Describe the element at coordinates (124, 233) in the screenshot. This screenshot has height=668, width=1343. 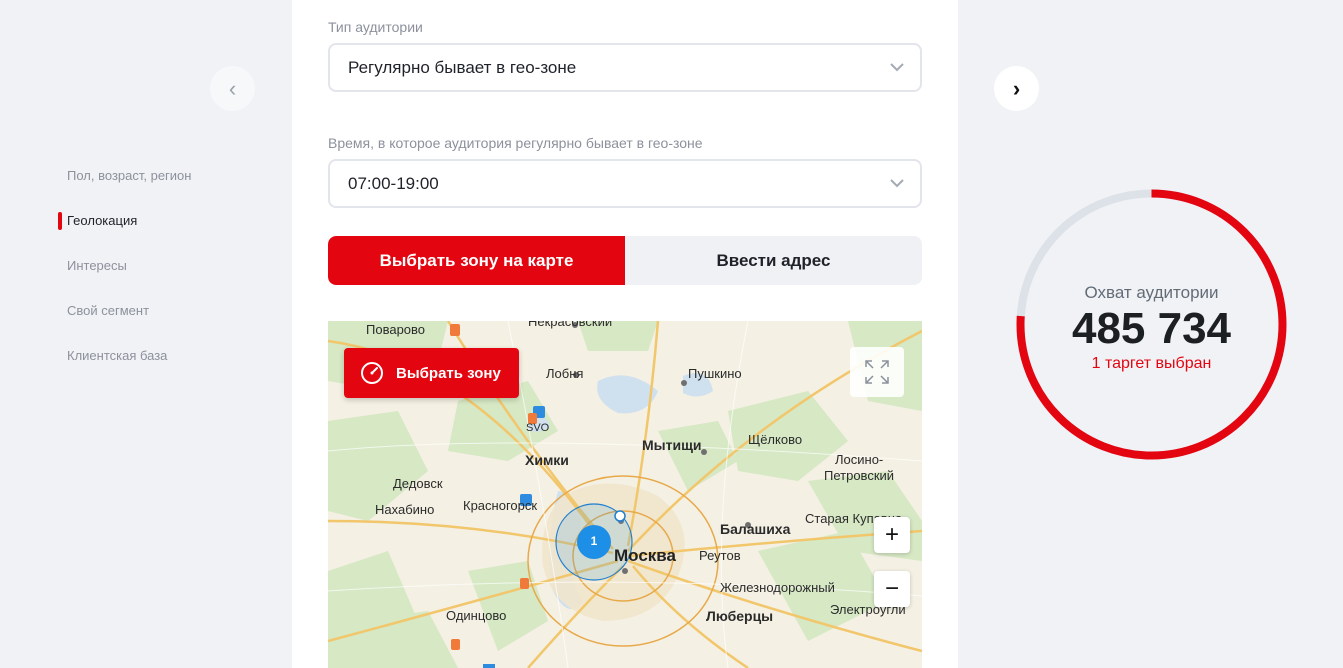
I see `sidebar-item-geolocation: Геолокация` at that location.